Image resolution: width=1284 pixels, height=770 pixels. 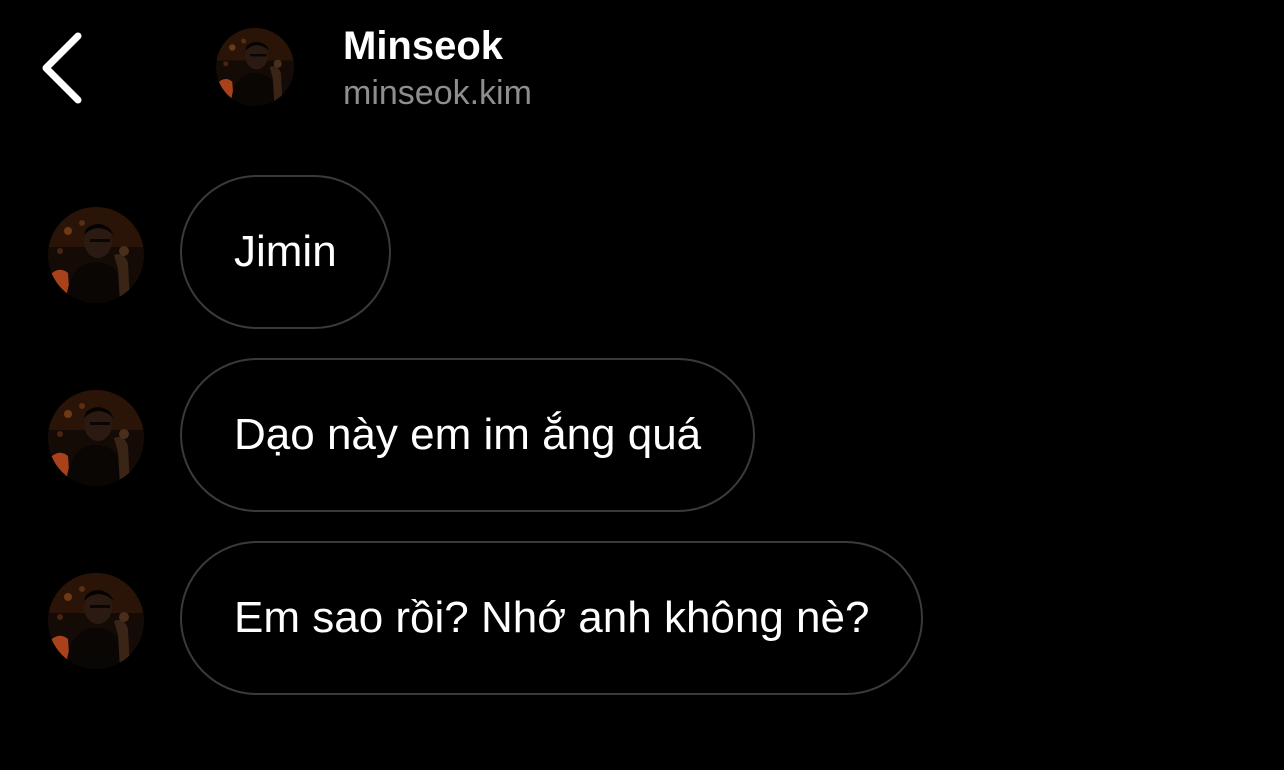 I want to click on contact-name: Minseok, so click(x=423, y=46).